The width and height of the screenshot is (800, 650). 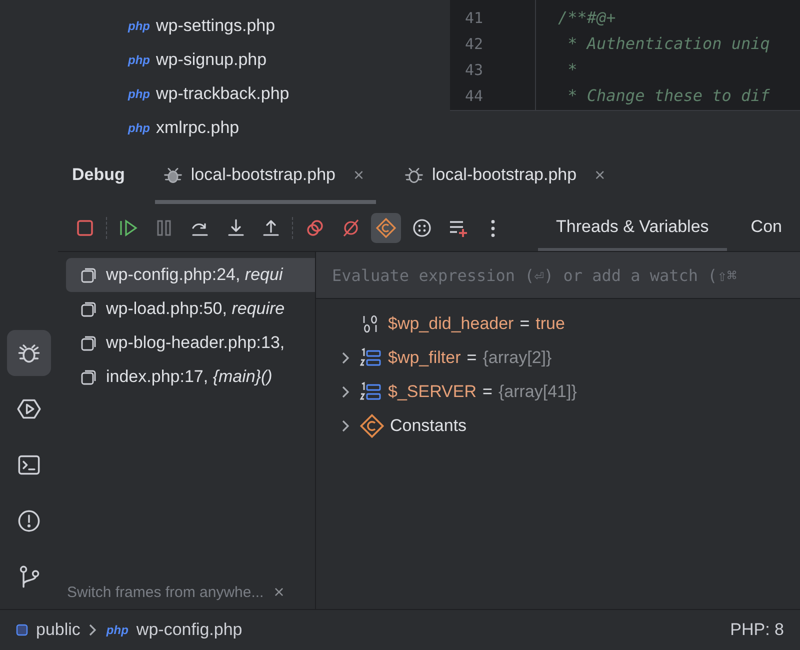 I want to click on variable-name: $wp_filter, so click(x=424, y=358).